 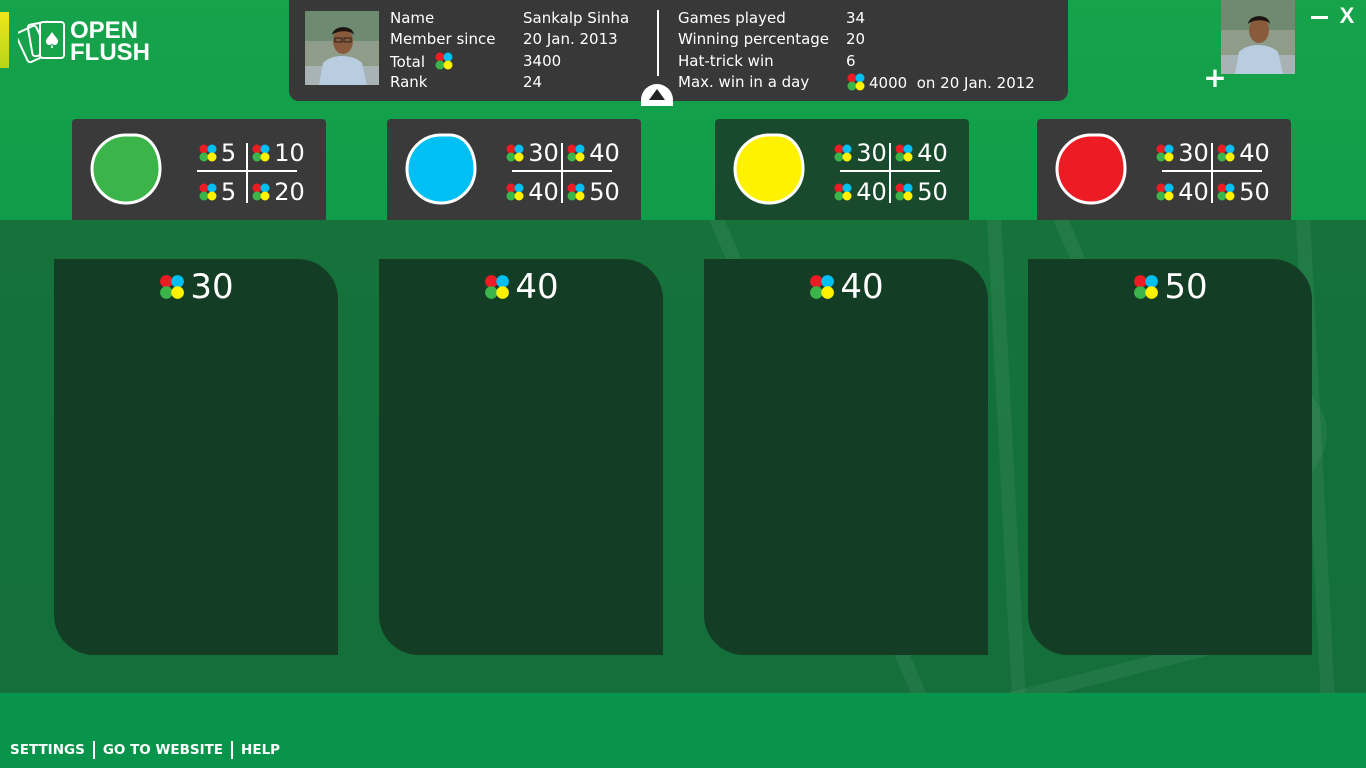 I want to click on label-max-win: Max. win in a day, so click(x=744, y=81).